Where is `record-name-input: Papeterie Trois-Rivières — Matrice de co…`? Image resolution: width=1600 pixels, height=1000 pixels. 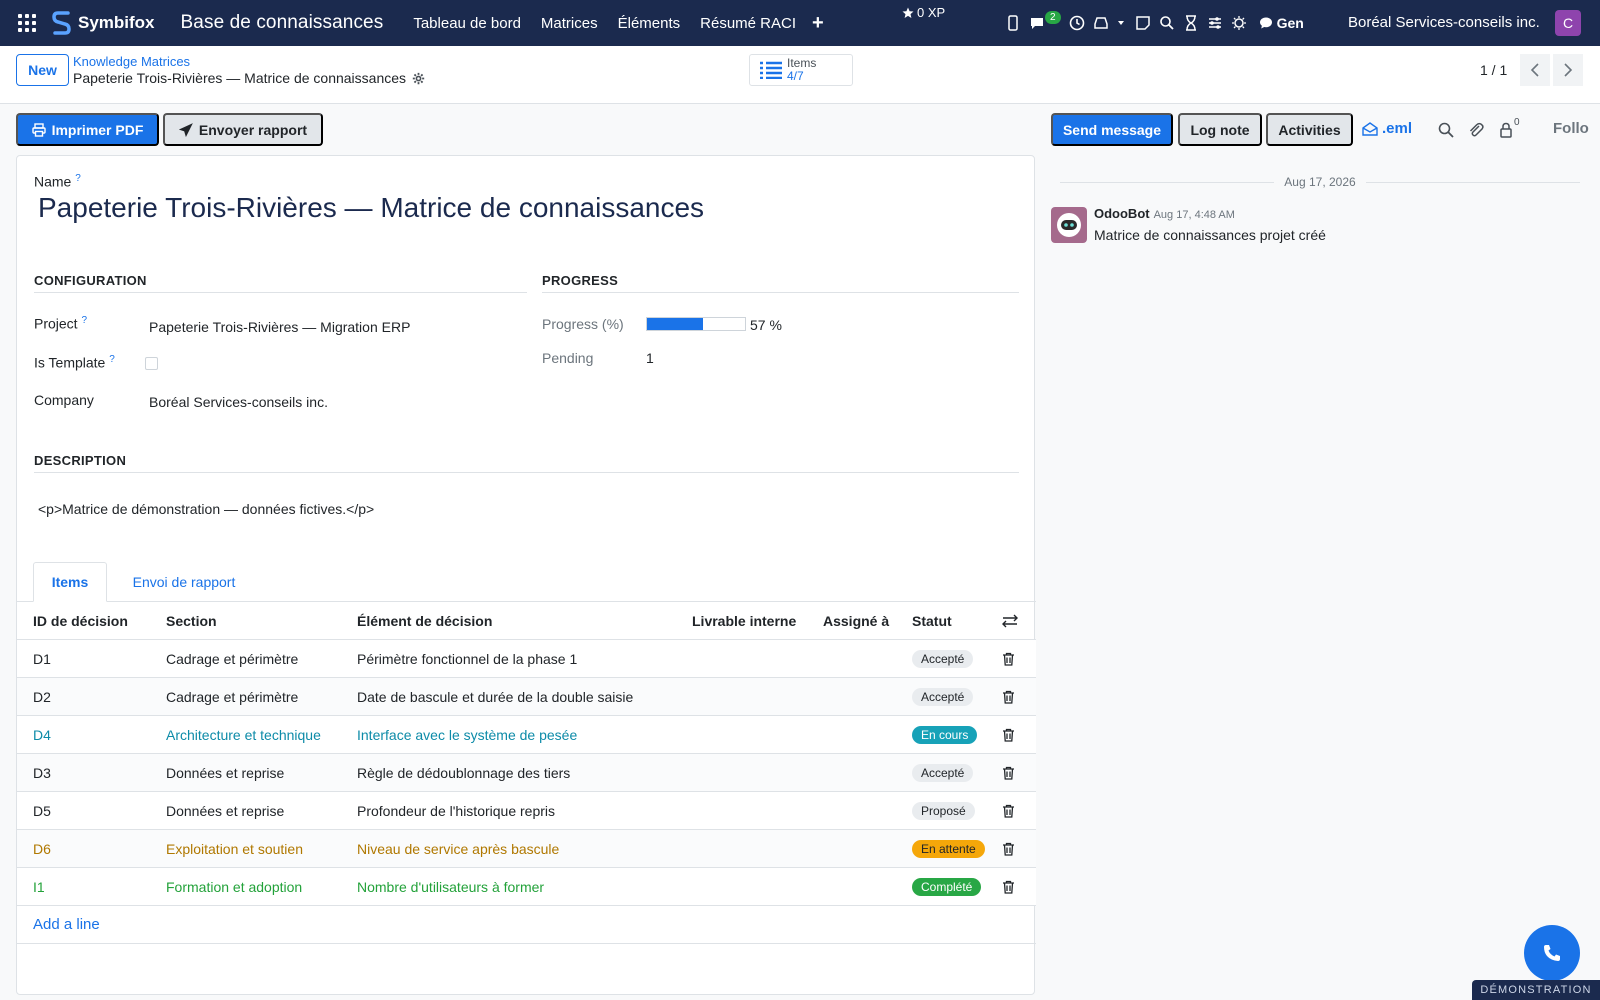
record-name-input: Papeterie Trois-Rivières — Matrice de co… is located at coordinates (371, 208).